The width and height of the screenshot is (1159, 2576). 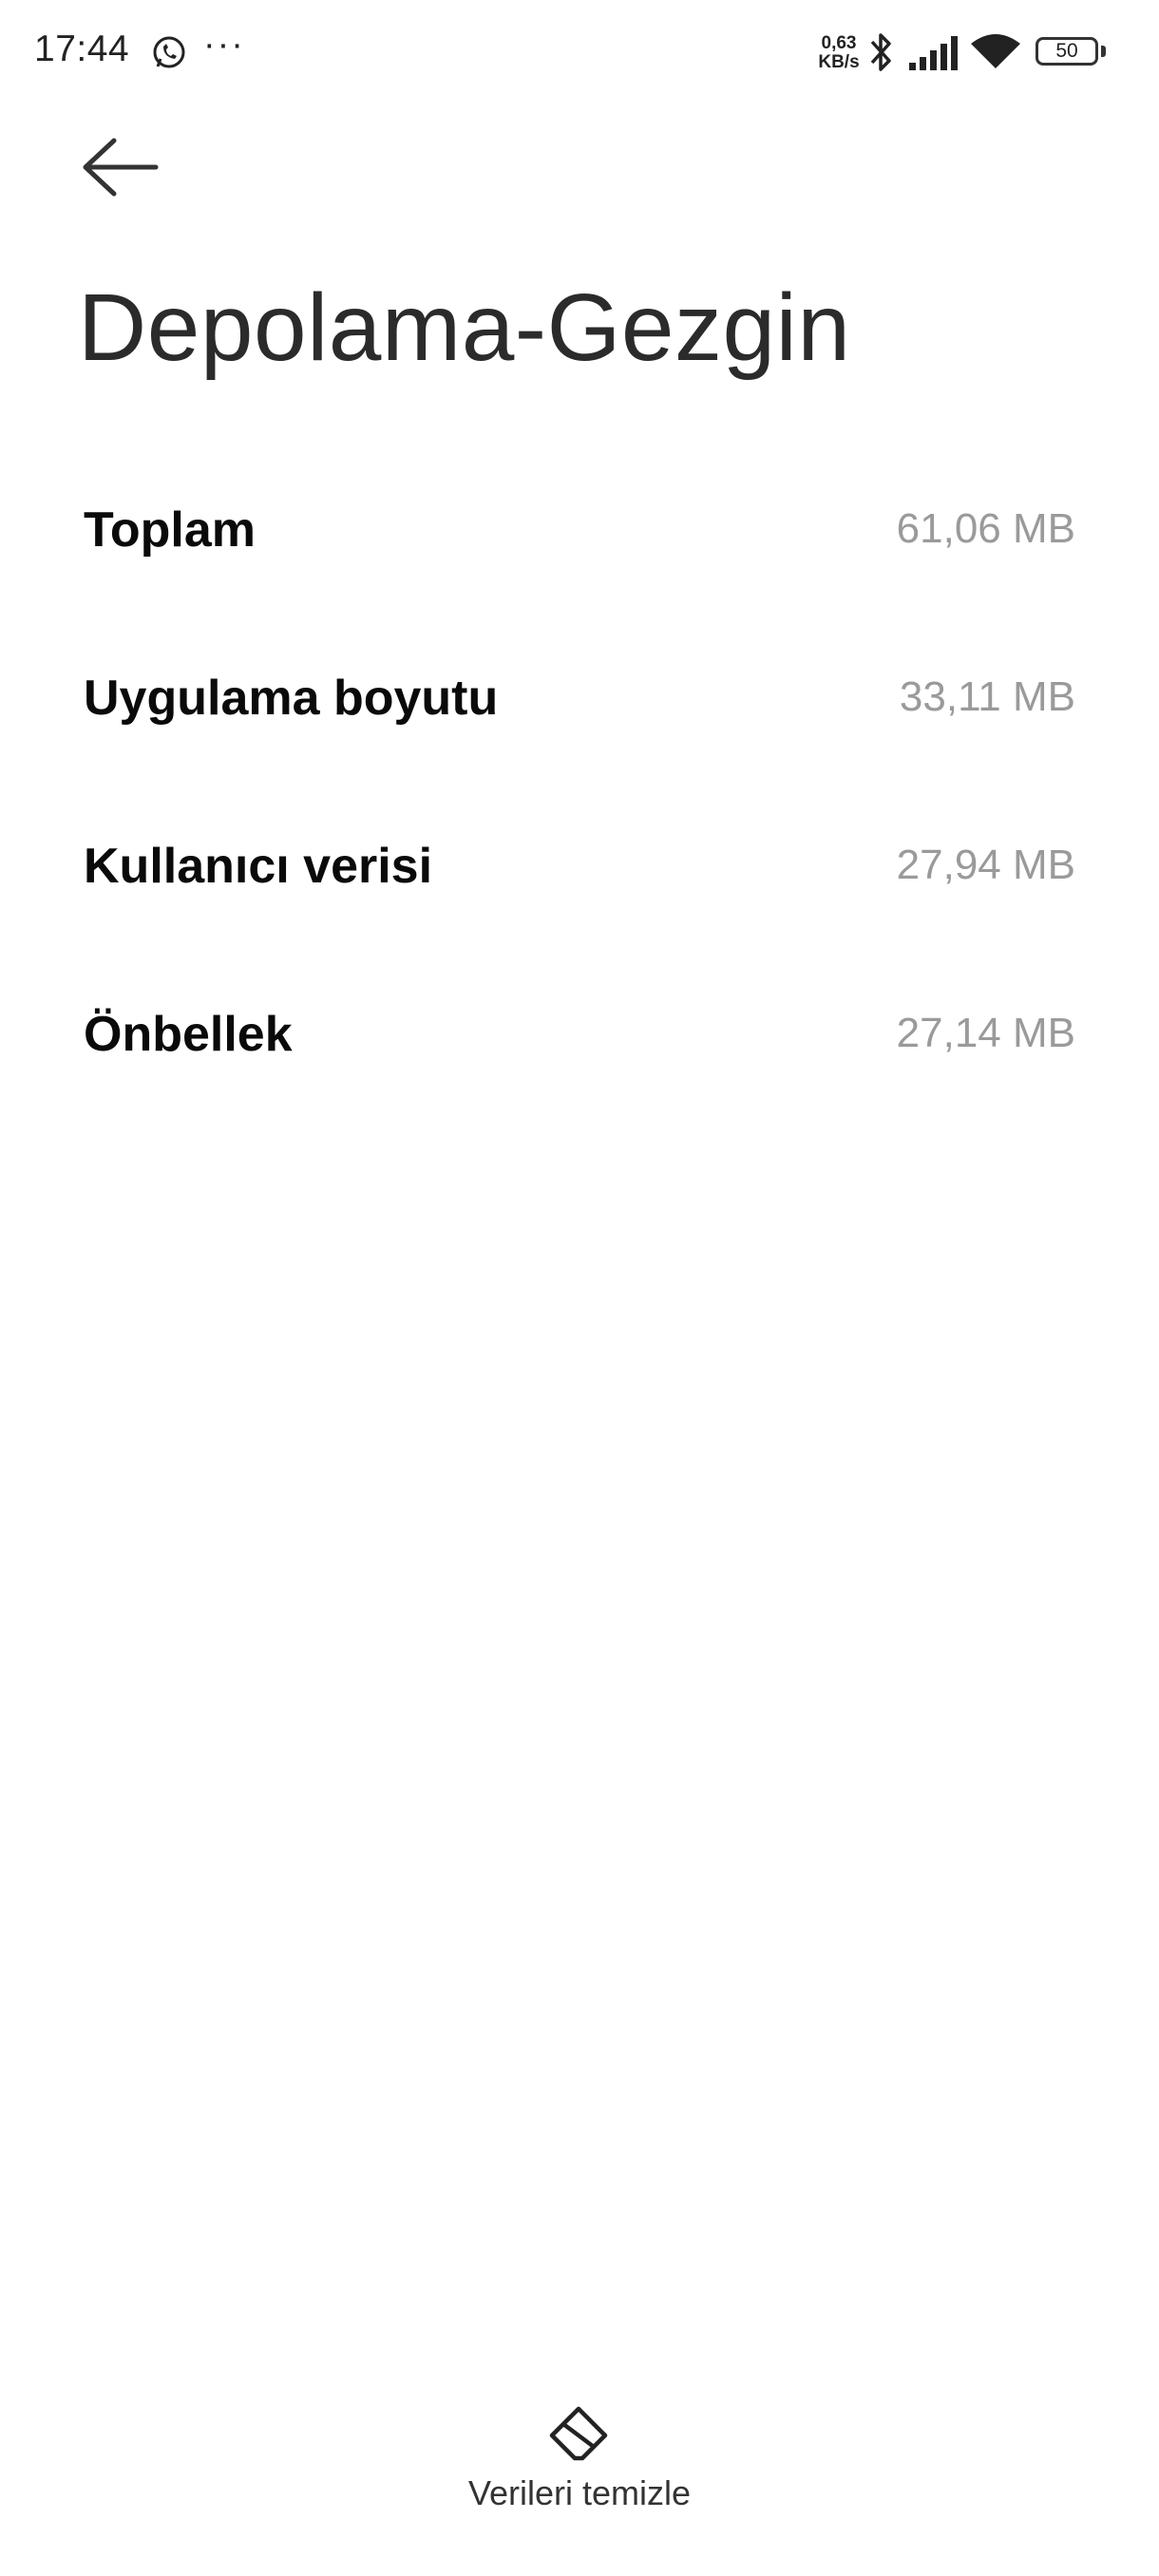 What do you see at coordinates (464, 328) in the screenshot?
I see `page-title: Depolama-Gezgin` at bounding box center [464, 328].